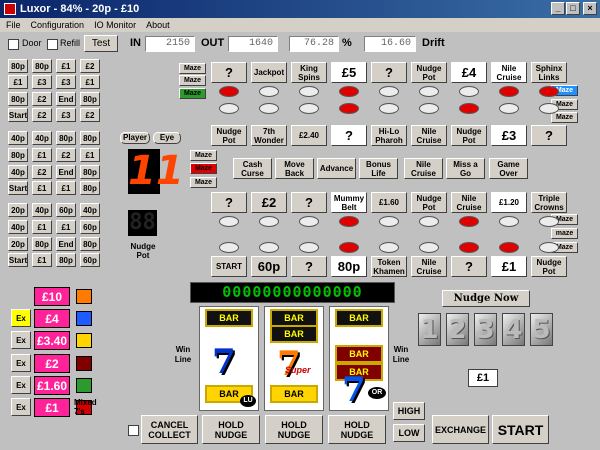 The image size is (600, 450). What do you see at coordinates (389, 202) in the screenshot?
I see `trail-cell: £1.60` at bounding box center [389, 202].